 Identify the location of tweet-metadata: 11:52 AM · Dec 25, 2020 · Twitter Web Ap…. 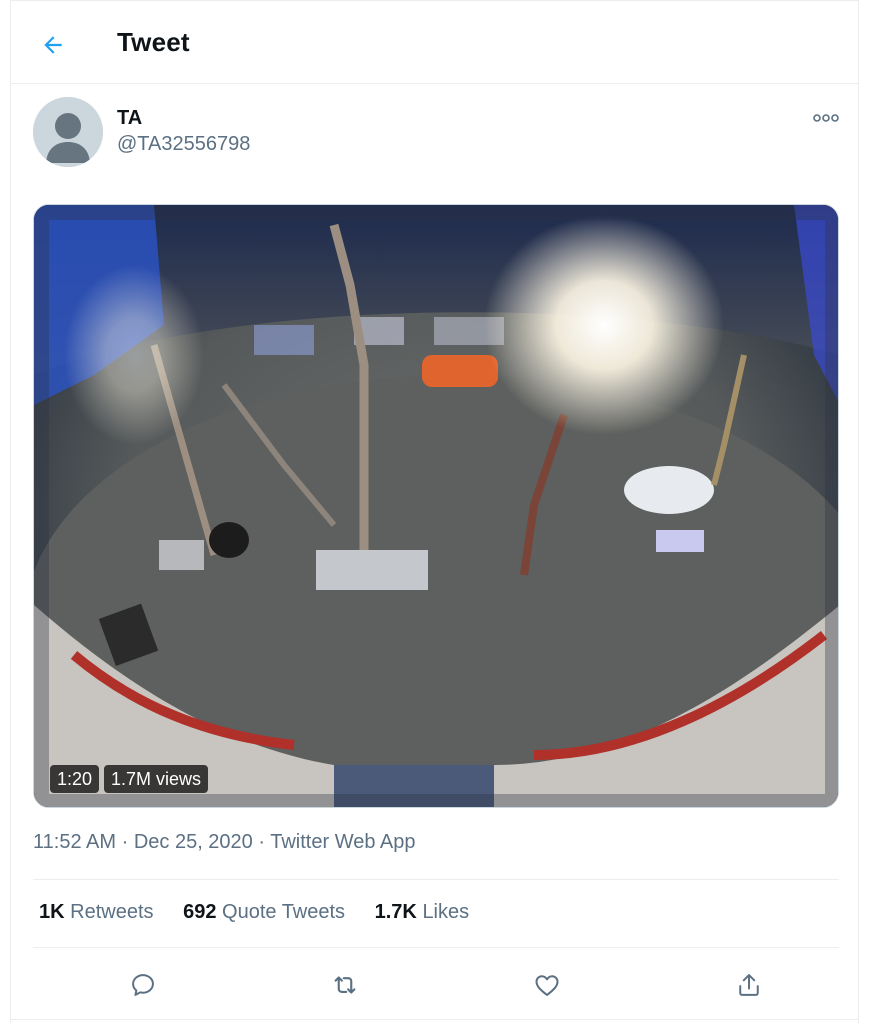
(224, 842).